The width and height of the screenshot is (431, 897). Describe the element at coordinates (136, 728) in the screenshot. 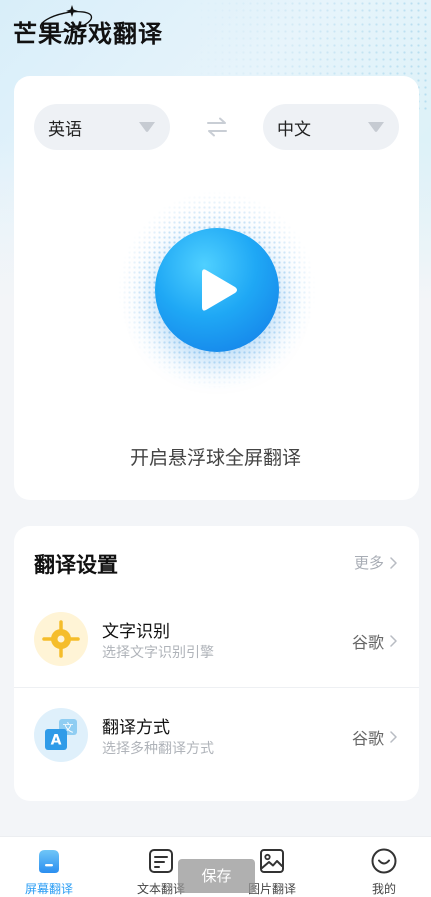

I see `setting-row-title: 翻译方式` at that location.